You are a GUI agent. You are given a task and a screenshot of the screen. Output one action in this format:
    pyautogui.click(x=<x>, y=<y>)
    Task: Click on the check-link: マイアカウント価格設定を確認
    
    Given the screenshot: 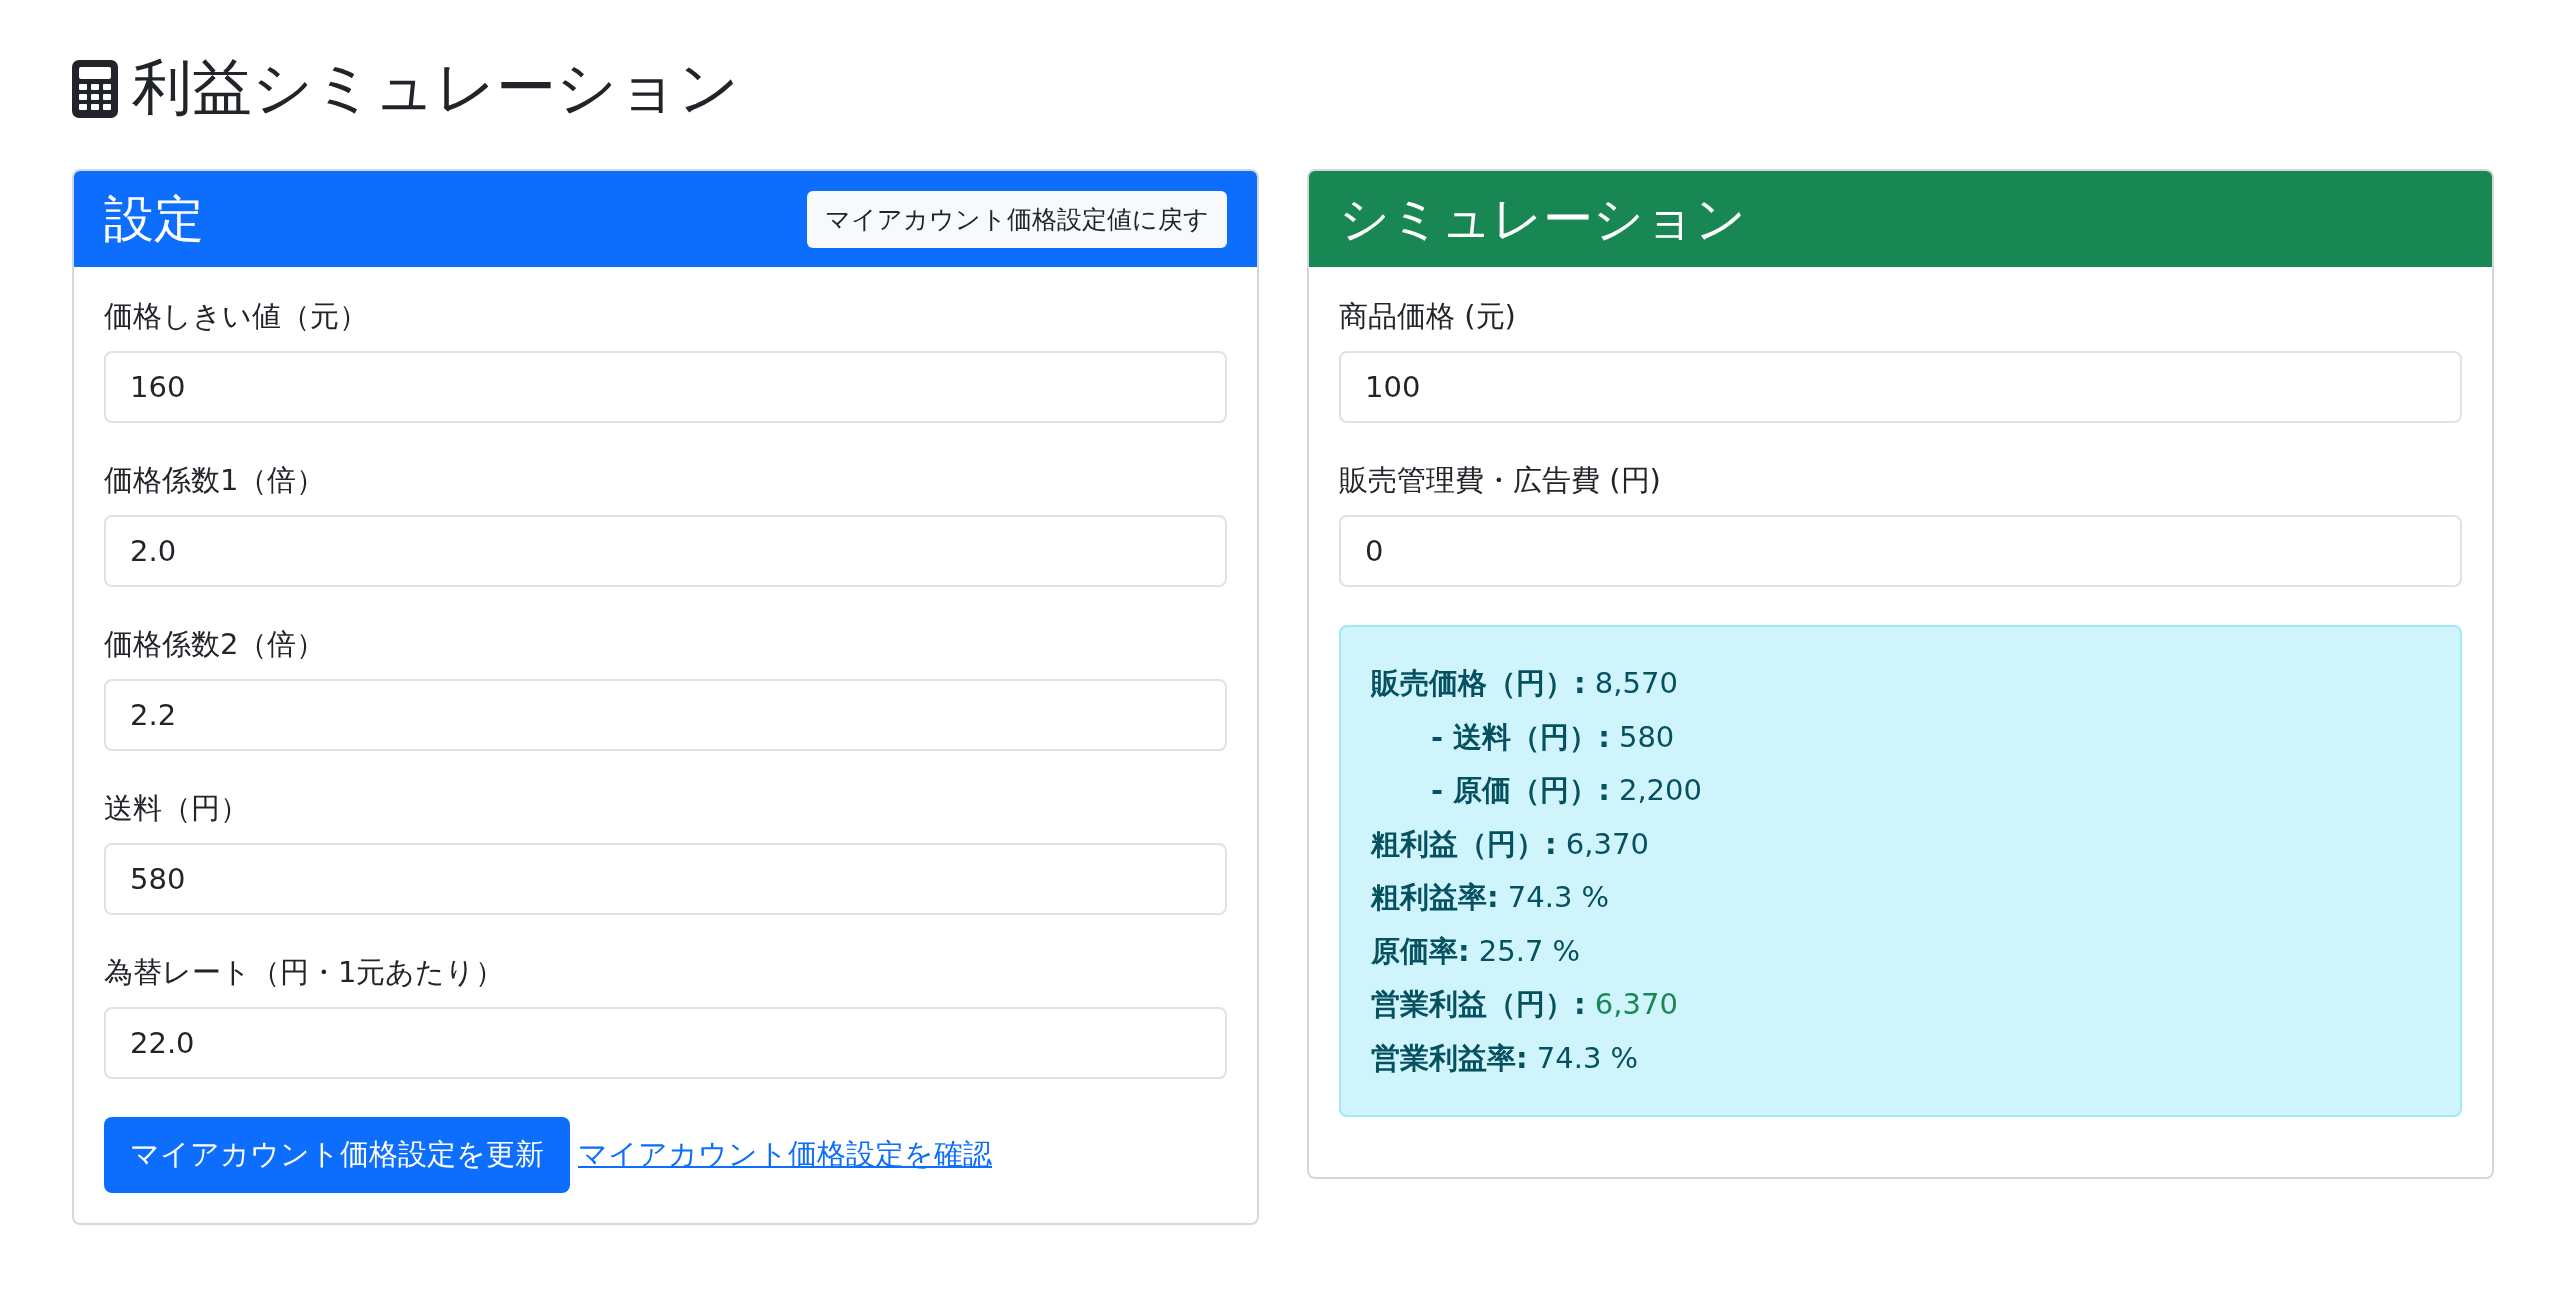 What is the action you would take?
    pyautogui.click(x=785, y=1155)
    